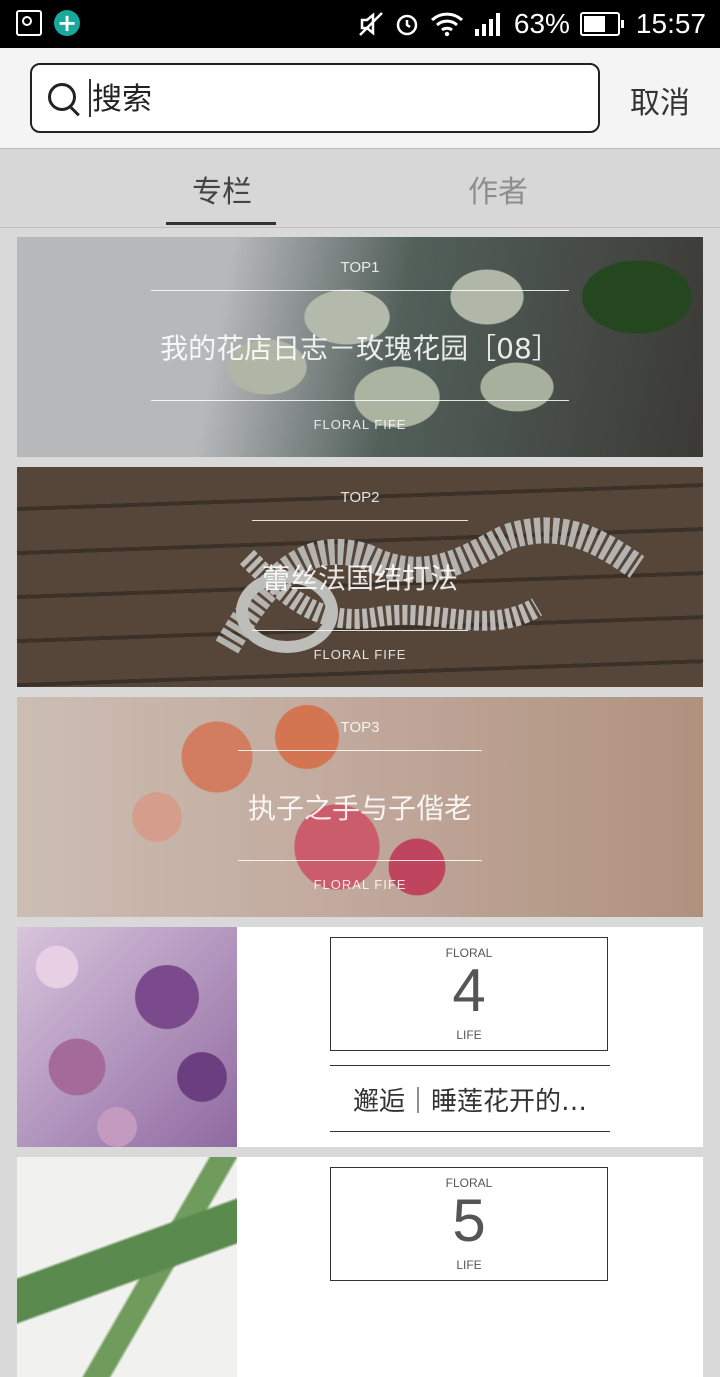 This screenshot has width=720, height=1377. Describe the element at coordinates (127, 1267) in the screenshot. I see `cactus-thumbnail` at that location.